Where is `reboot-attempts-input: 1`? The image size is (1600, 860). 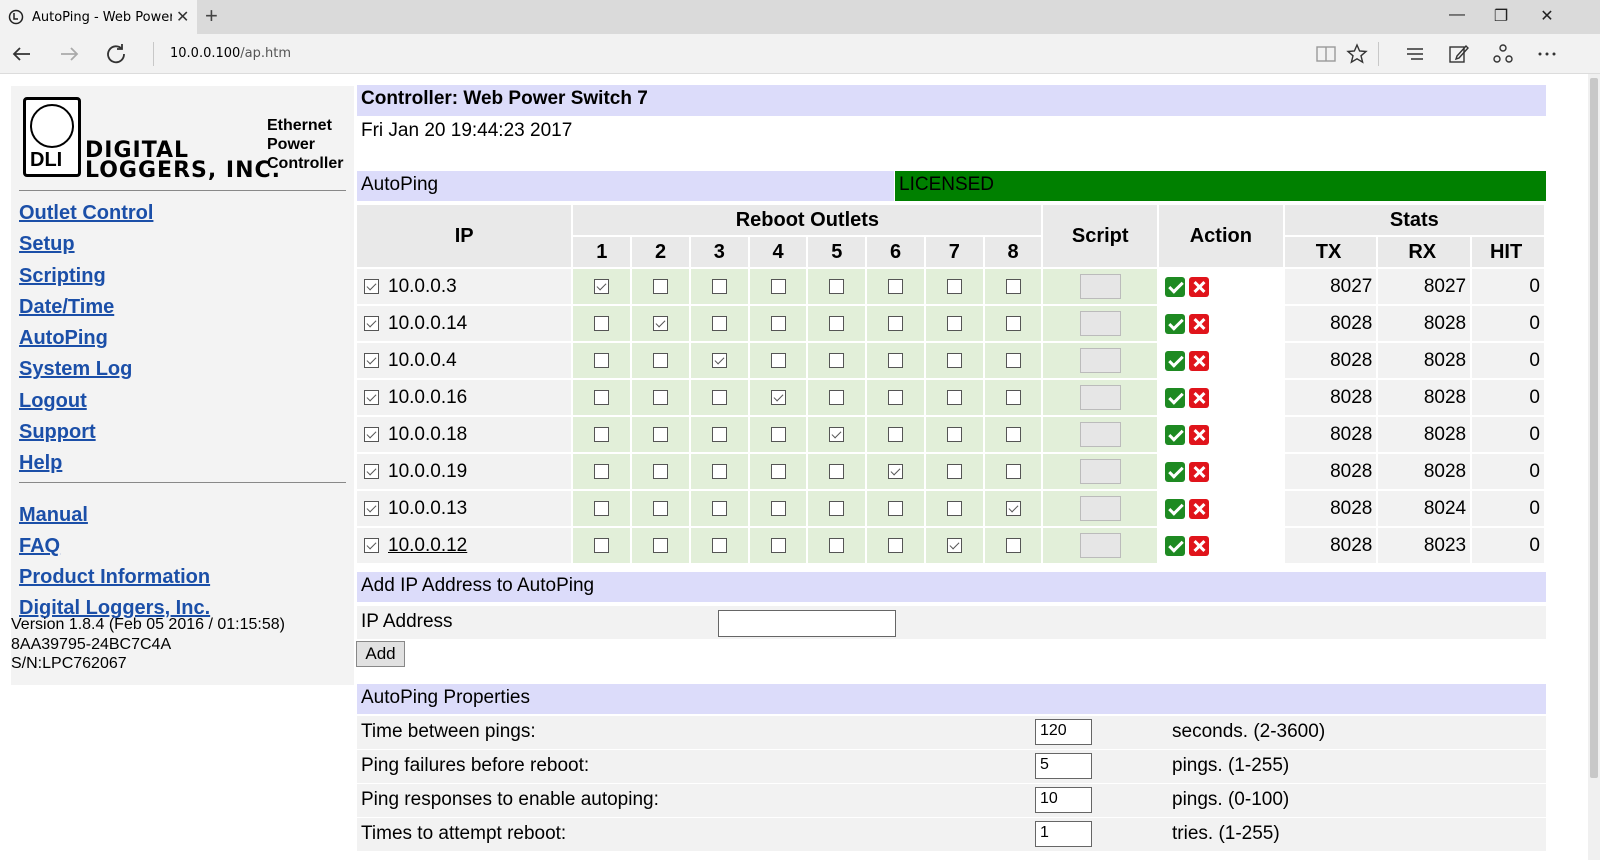
reboot-attempts-input: 1 is located at coordinates (1063, 834).